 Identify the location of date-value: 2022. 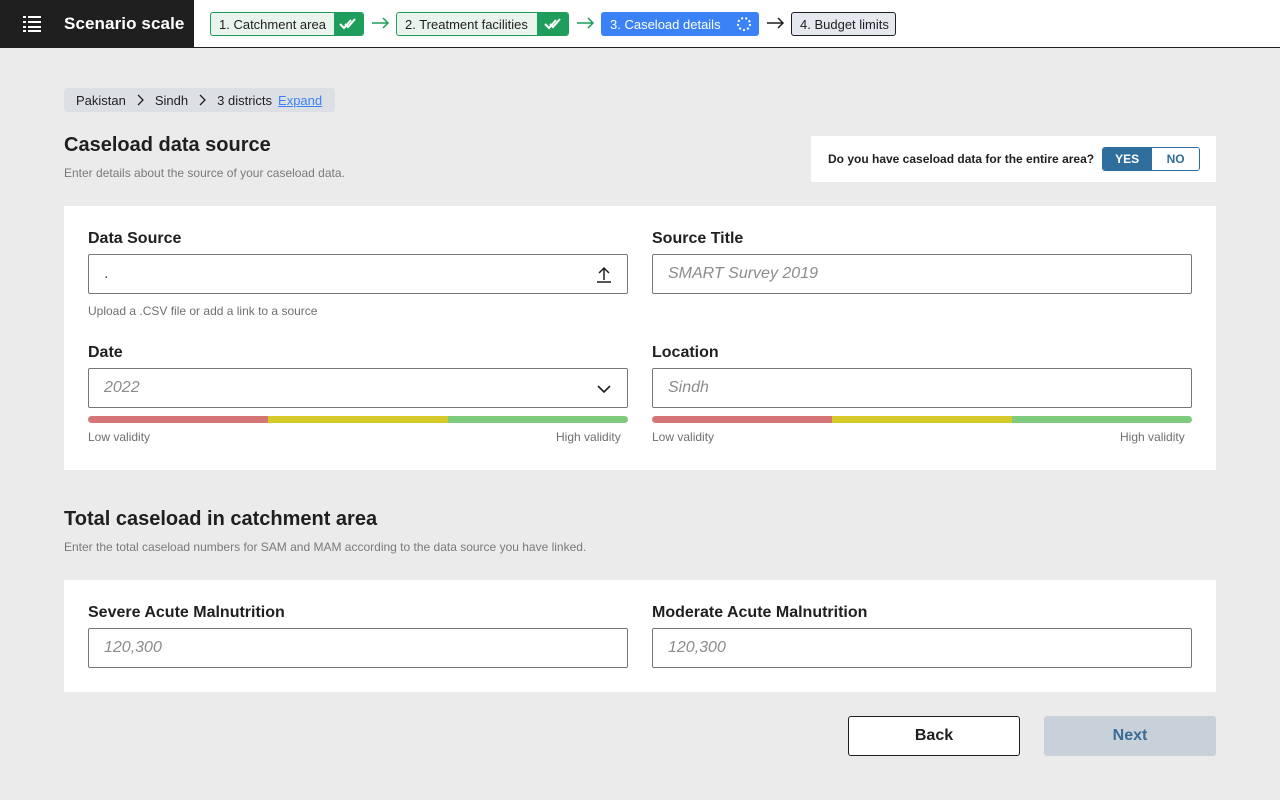
(122, 387).